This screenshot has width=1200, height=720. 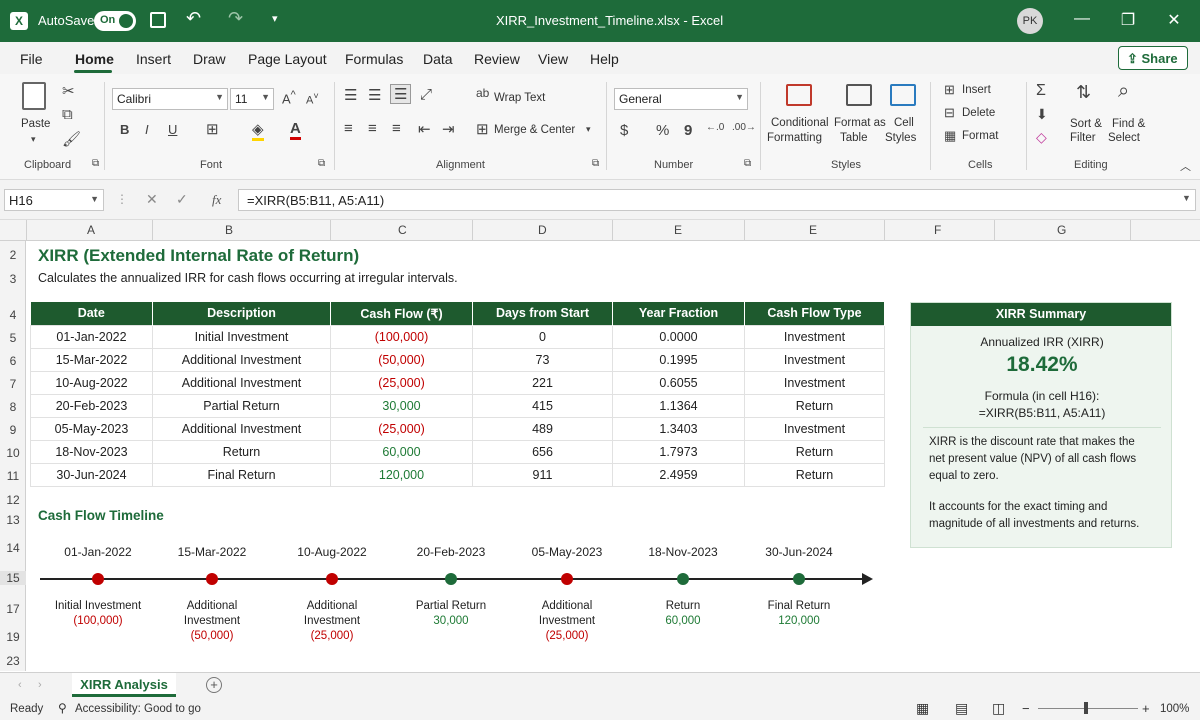 I want to click on align-right-icon: ≡, so click(x=396, y=128).